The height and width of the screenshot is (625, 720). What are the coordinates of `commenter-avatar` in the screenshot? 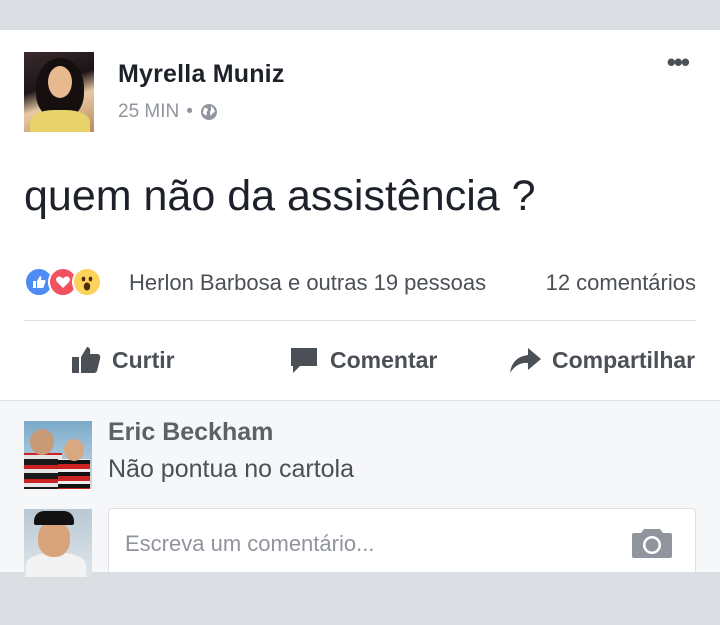 It's located at (58, 455).